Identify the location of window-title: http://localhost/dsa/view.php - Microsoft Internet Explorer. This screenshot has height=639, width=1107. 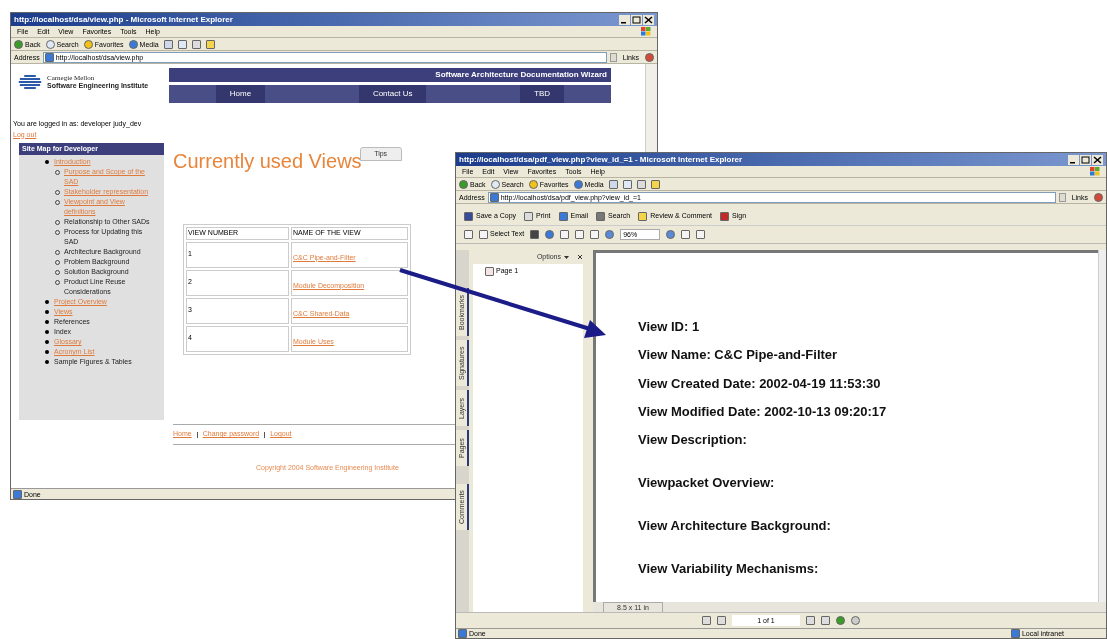
(123, 19).